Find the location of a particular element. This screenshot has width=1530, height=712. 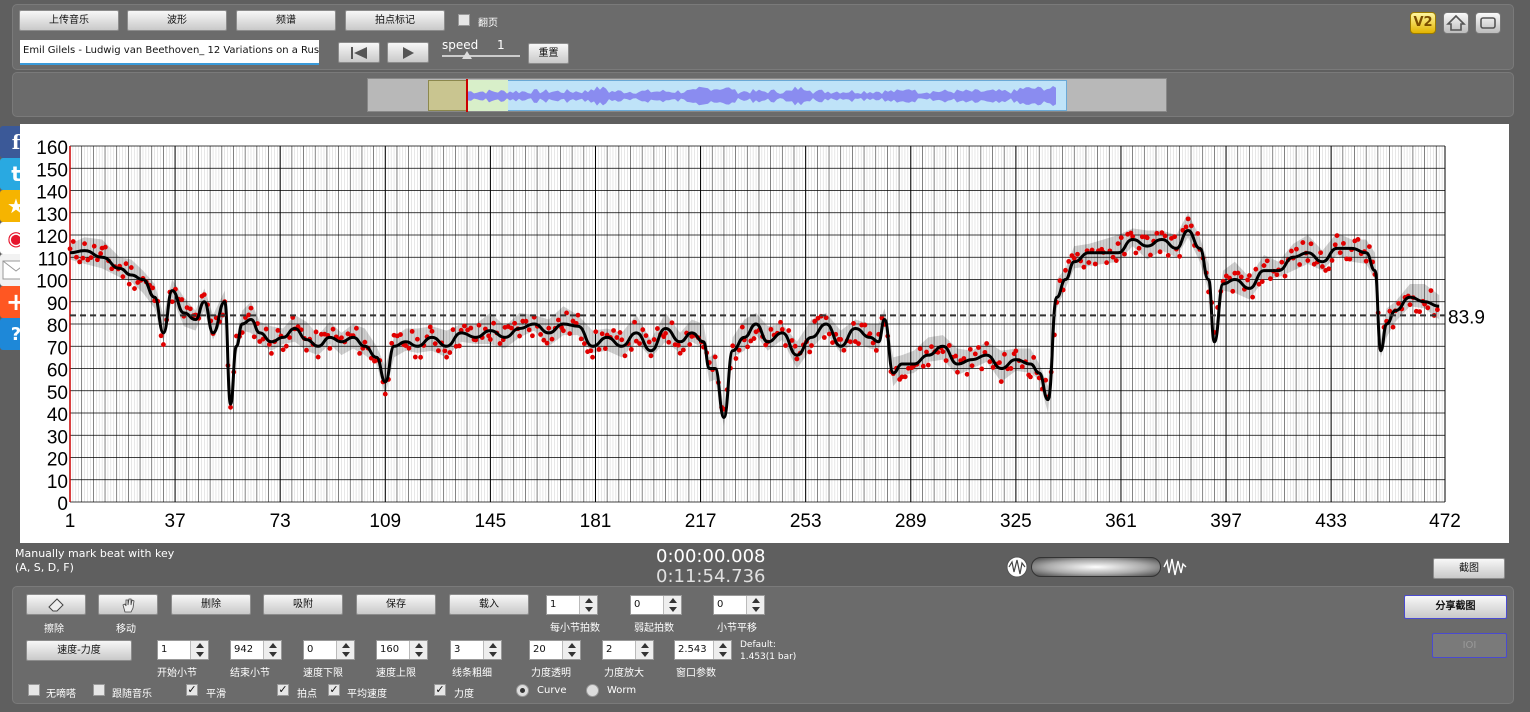

zoom-slider is located at coordinates (1096, 567).